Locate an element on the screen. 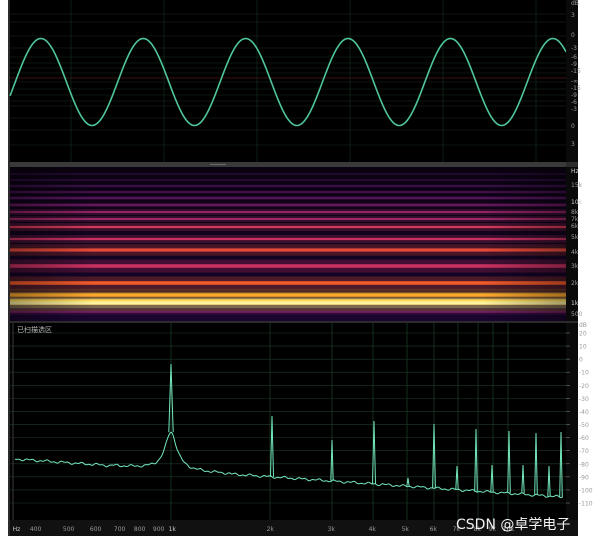  spectrum-db-tick-label: 0 is located at coordinates (581, 360).